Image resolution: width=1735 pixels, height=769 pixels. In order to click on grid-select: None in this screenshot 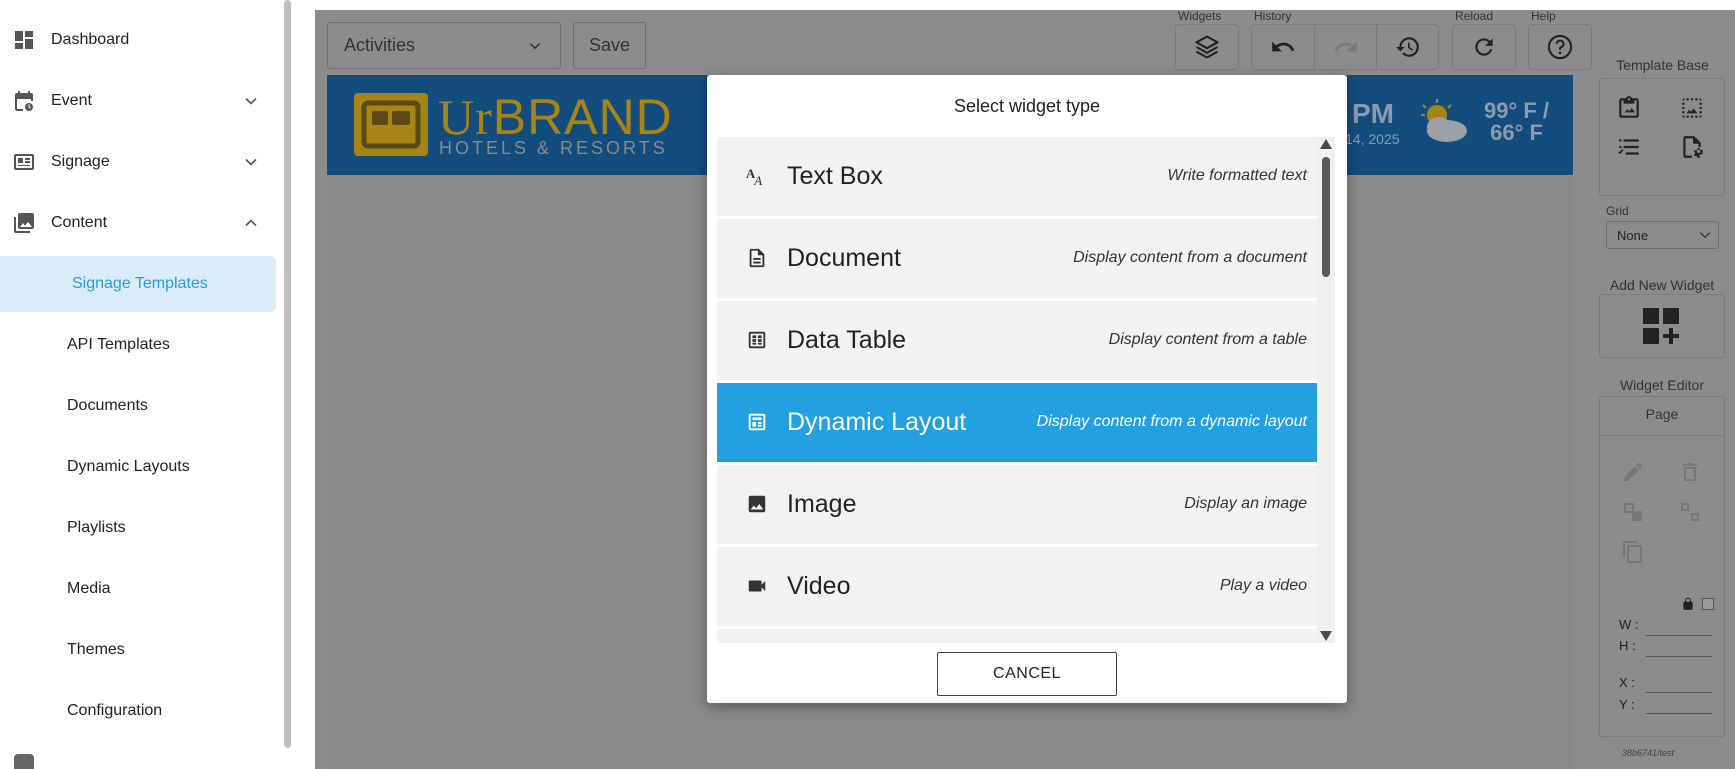, I will do `click(1662, 235)`.